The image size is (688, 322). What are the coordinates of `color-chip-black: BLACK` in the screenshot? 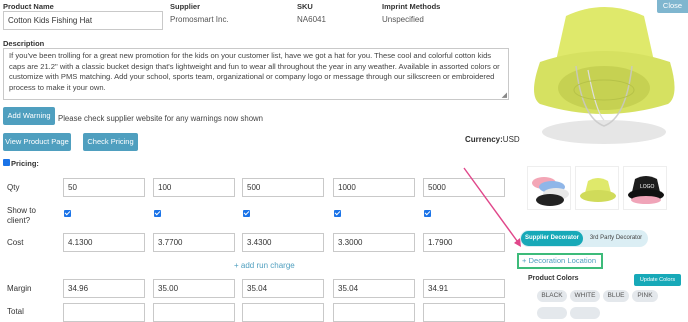 It's located at (552, 296).